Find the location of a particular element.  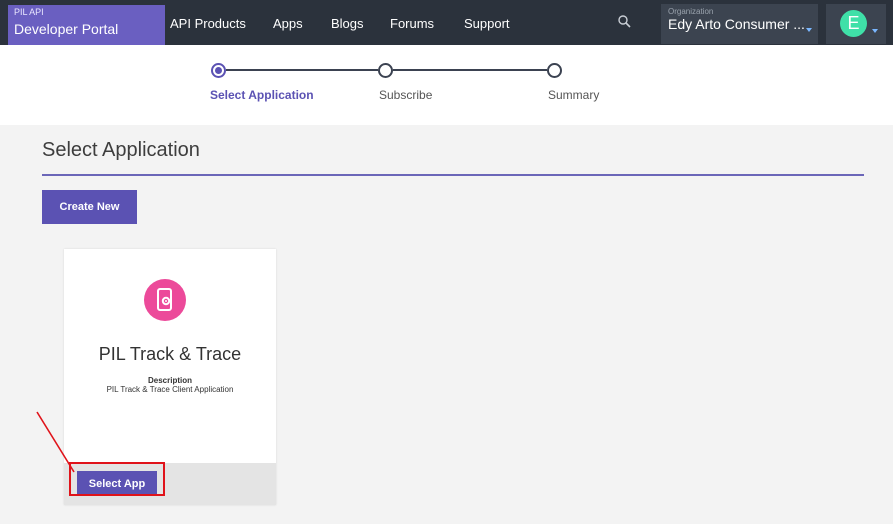

nav-support: Support is located at coordinates (487, 24).